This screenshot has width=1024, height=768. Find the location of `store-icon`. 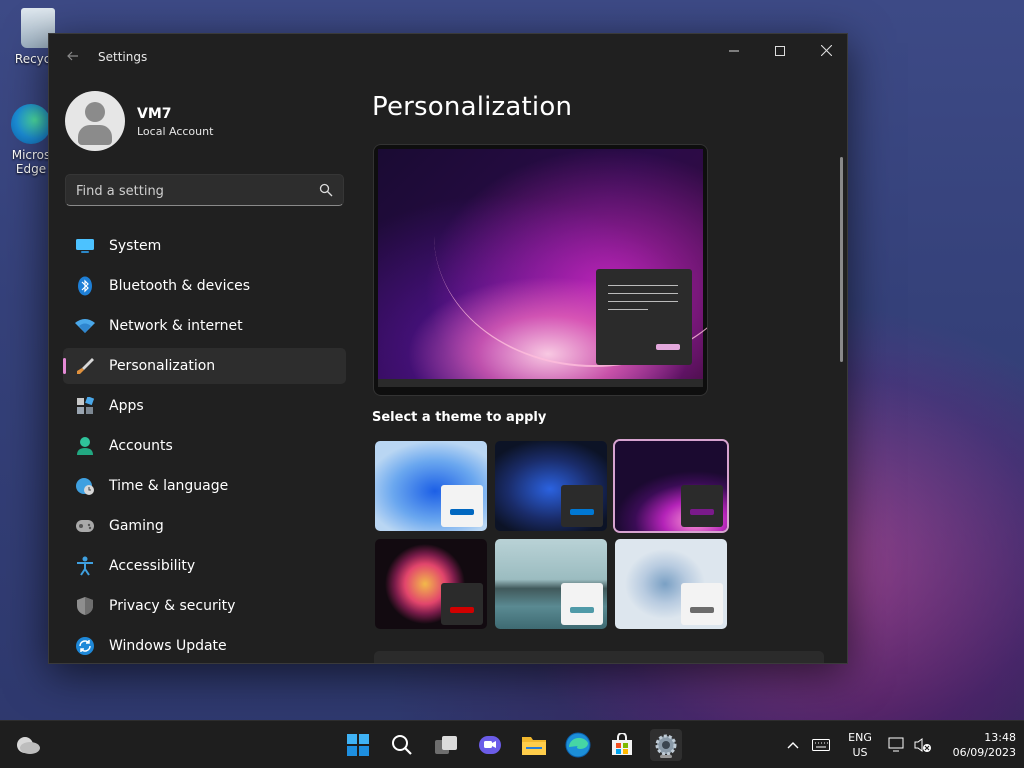

store-icon is located at coordinates (622, 744).